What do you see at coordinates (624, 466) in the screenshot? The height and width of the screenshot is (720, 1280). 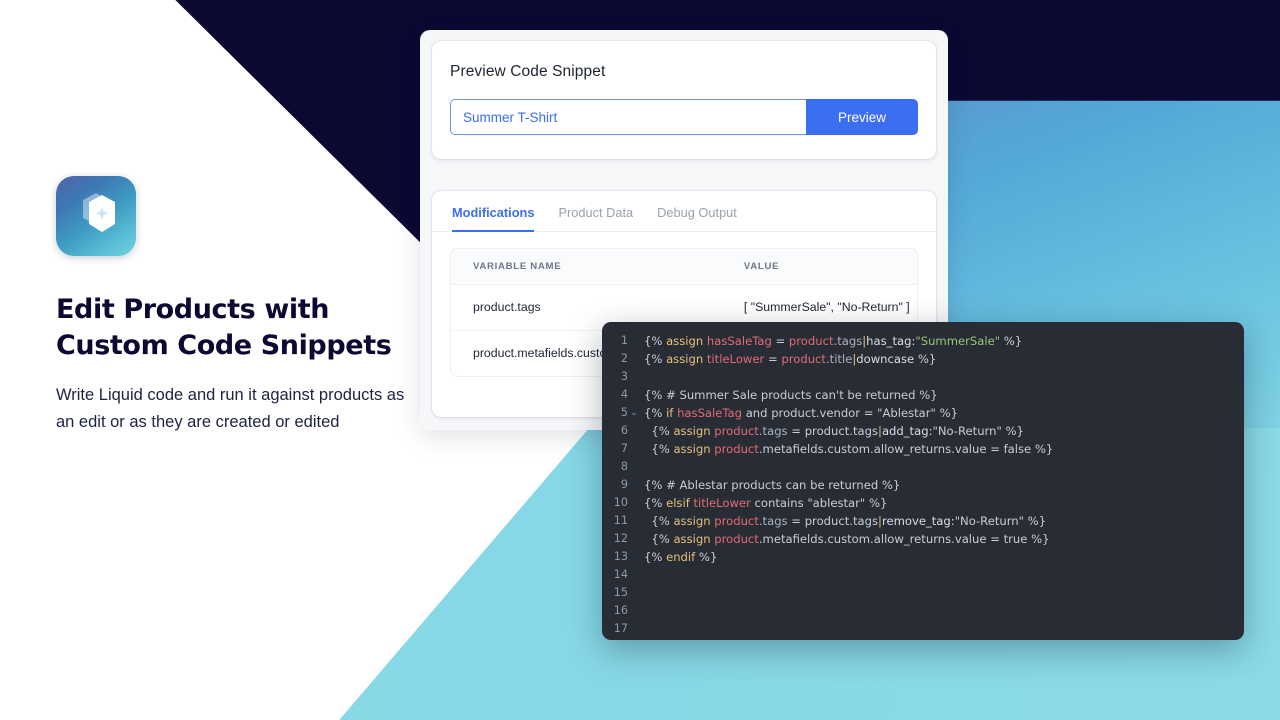 I see `line-number: 8` at bounding box center [624, 466].